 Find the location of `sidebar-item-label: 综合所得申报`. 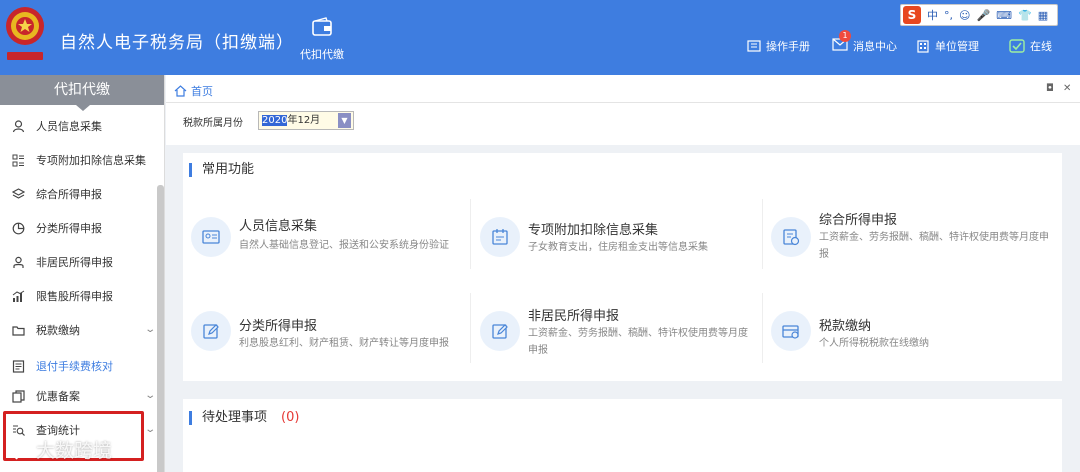

sidebar-item-label: 综合所得申报 is located at coordinates (69, 194).